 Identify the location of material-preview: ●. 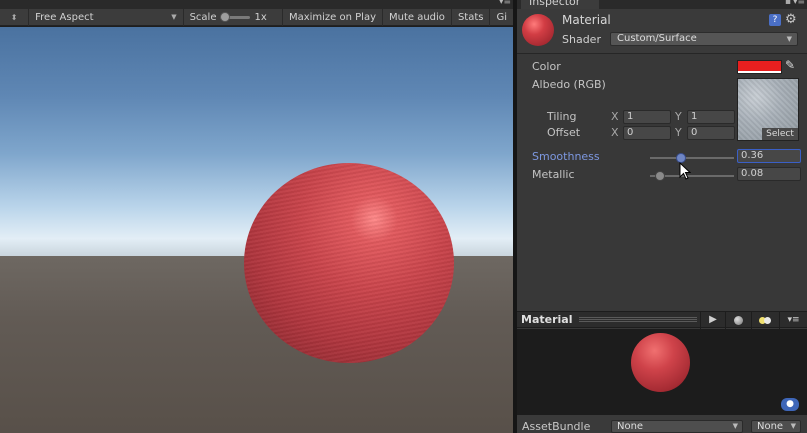
(662, 372).